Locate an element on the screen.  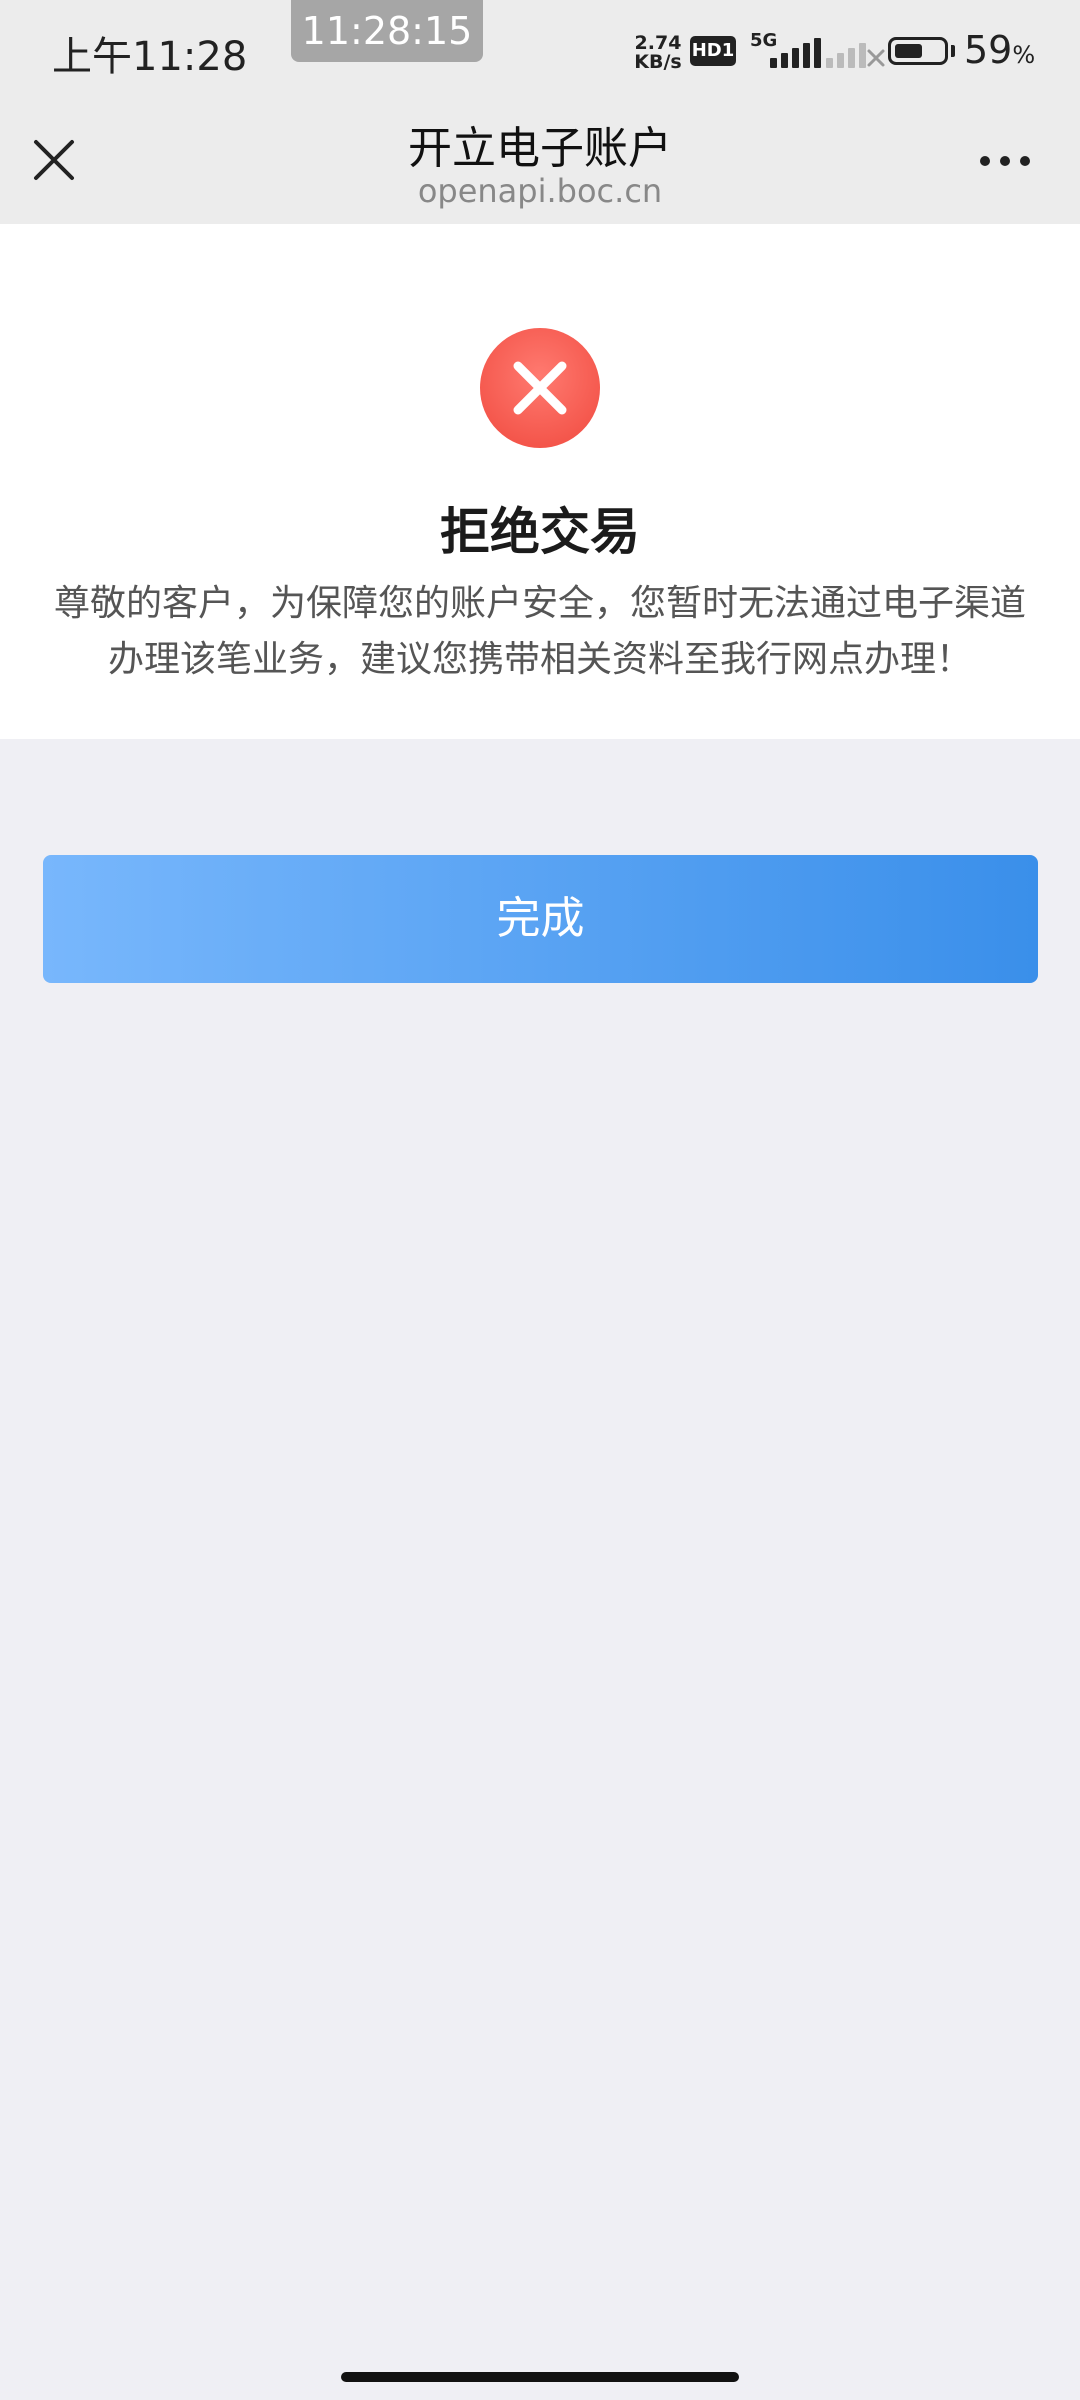
network-speed-unit: KB/s is located at coordinates (658, 62).